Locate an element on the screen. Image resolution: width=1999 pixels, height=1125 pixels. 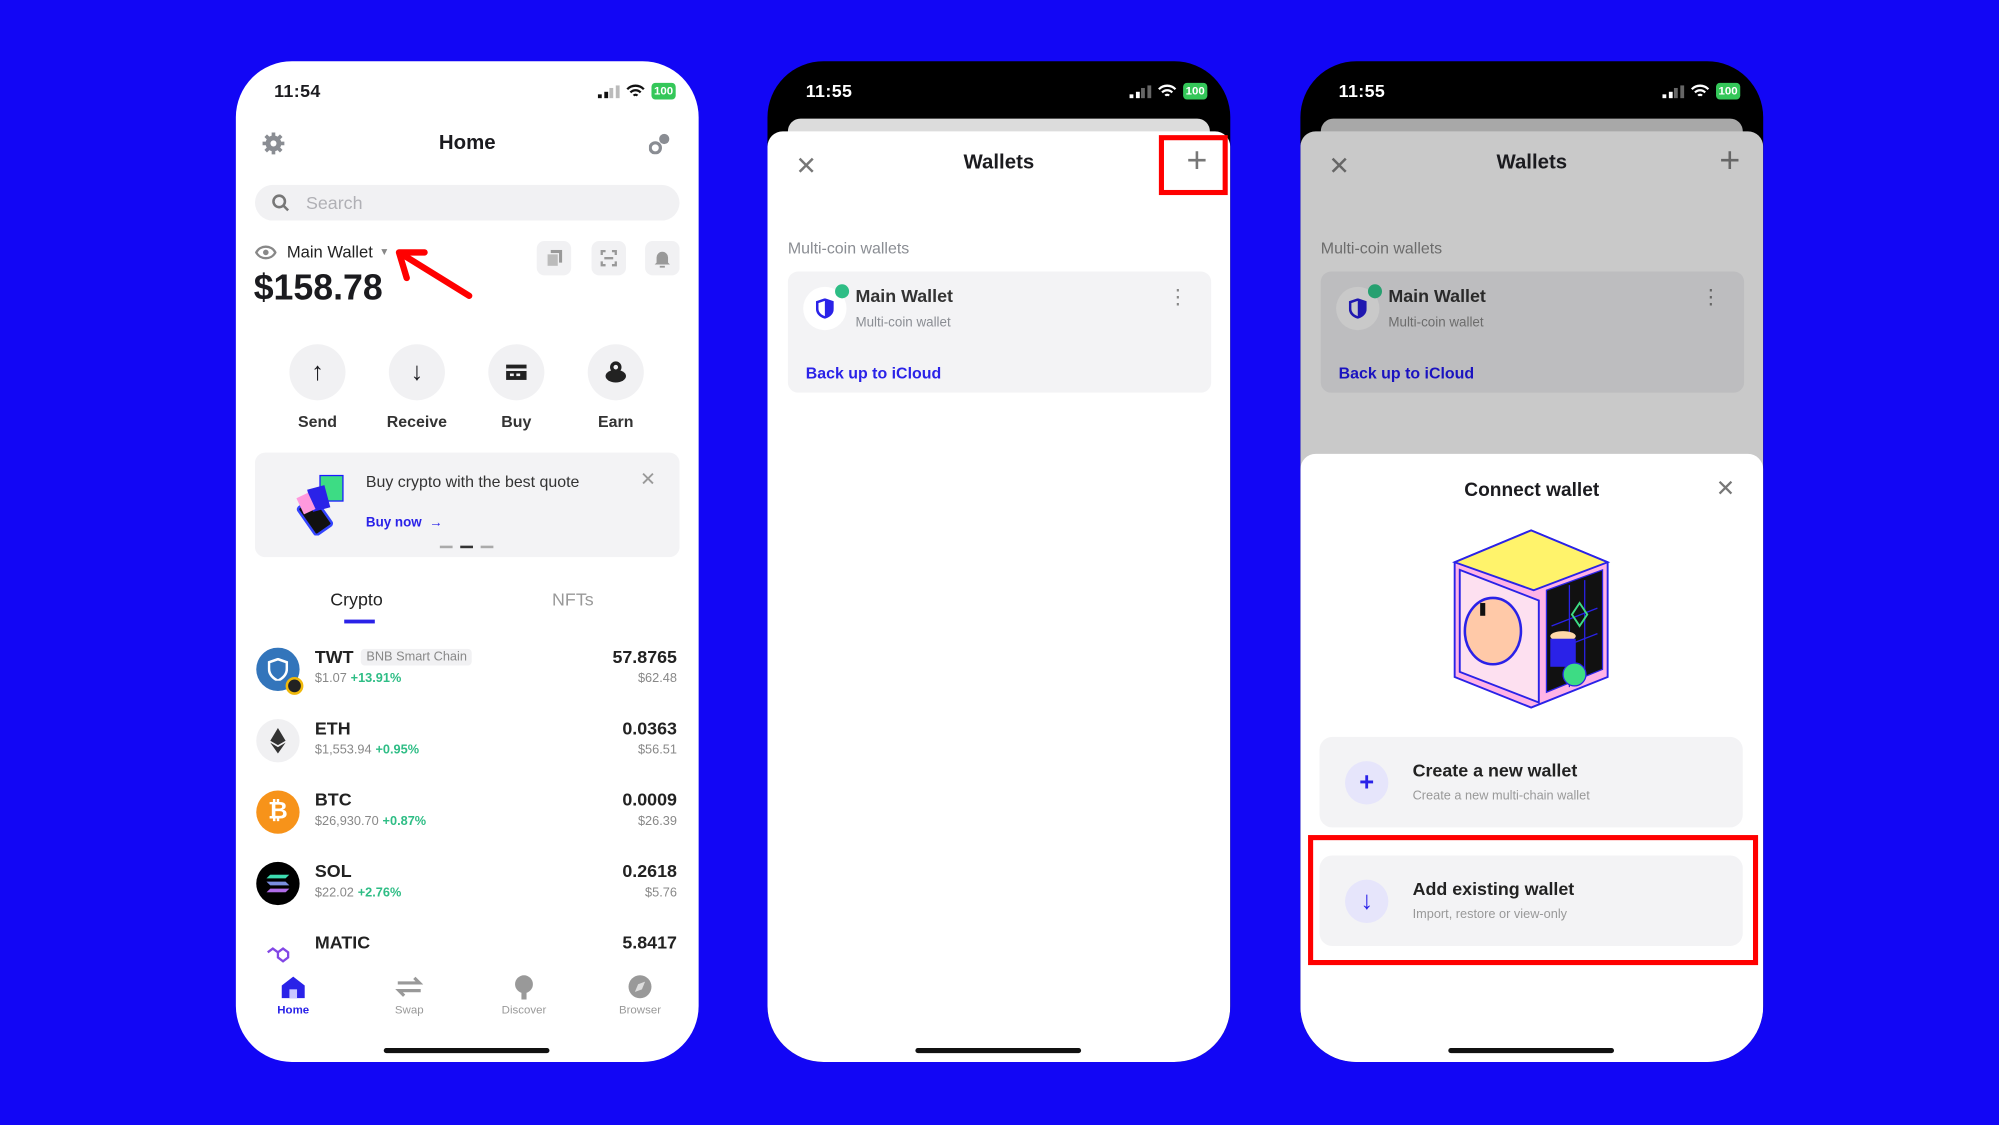
nav-swap: Swap is located at coordinates (409, 995).